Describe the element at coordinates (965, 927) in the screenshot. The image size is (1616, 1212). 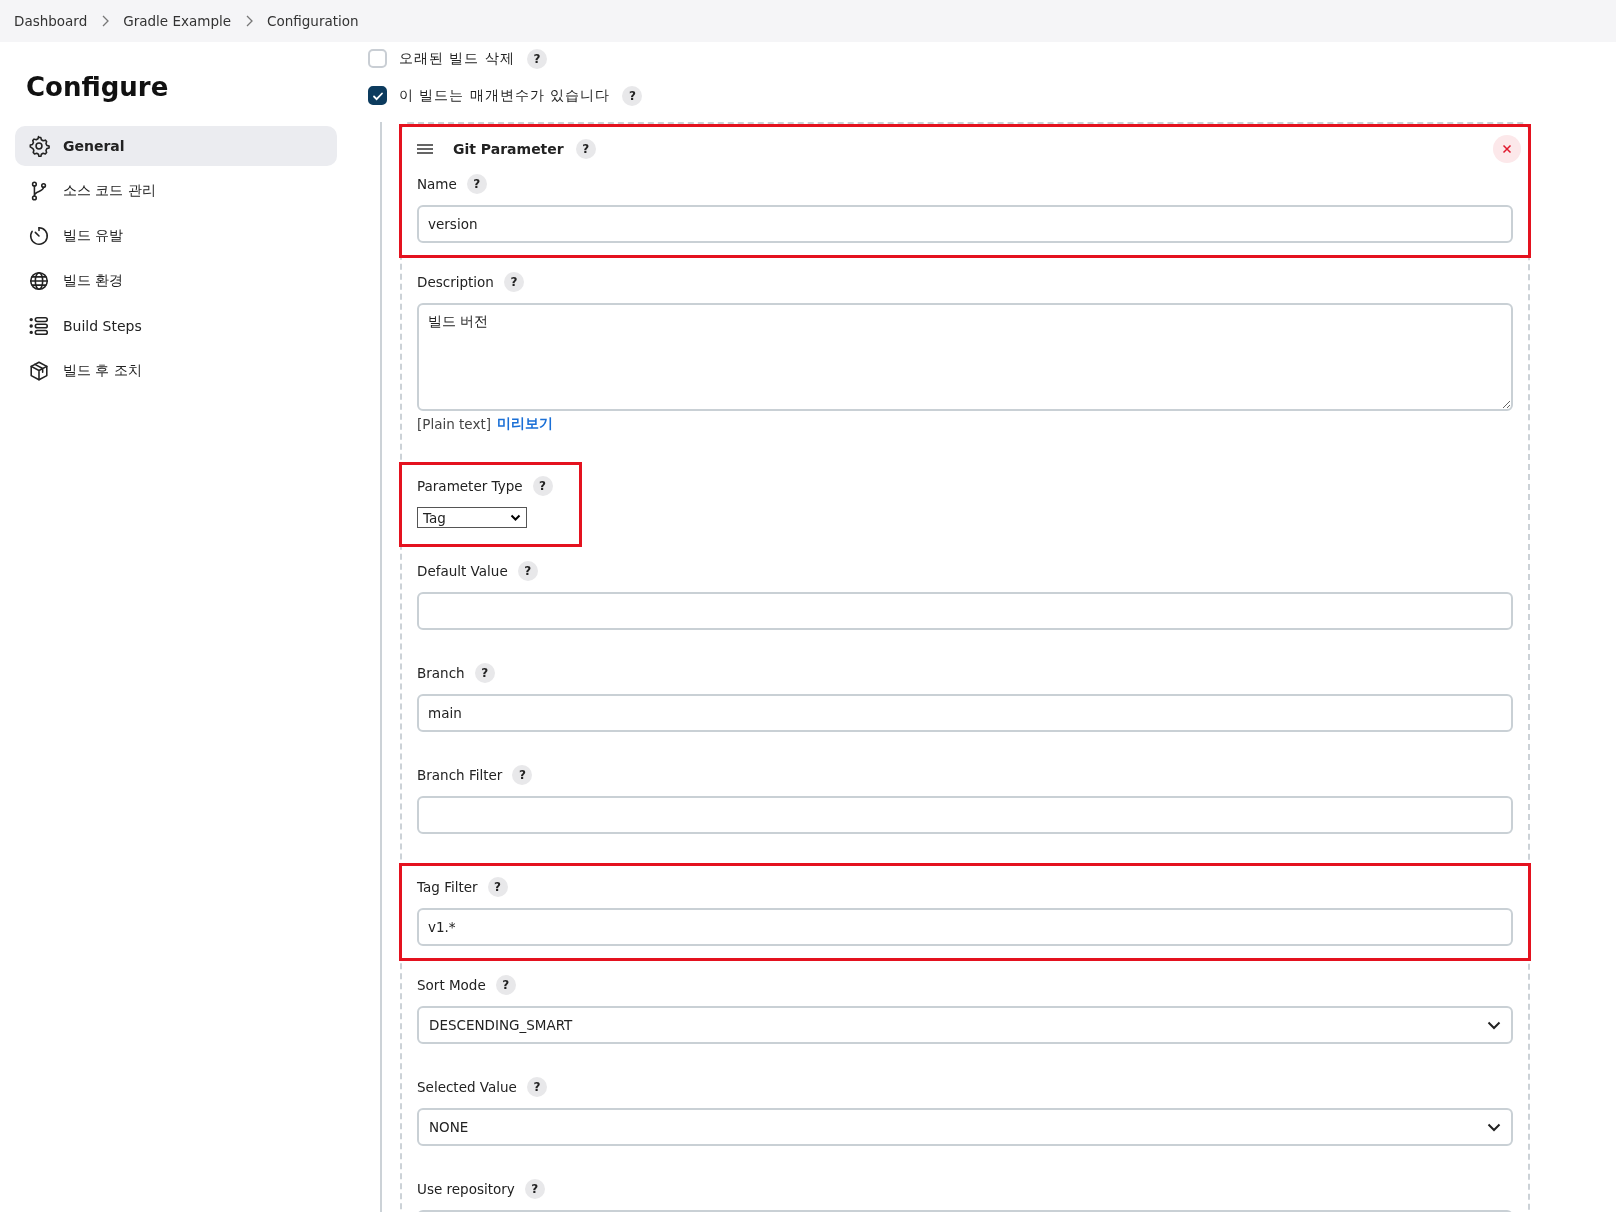
I see `text-field: v1.*` at that location.